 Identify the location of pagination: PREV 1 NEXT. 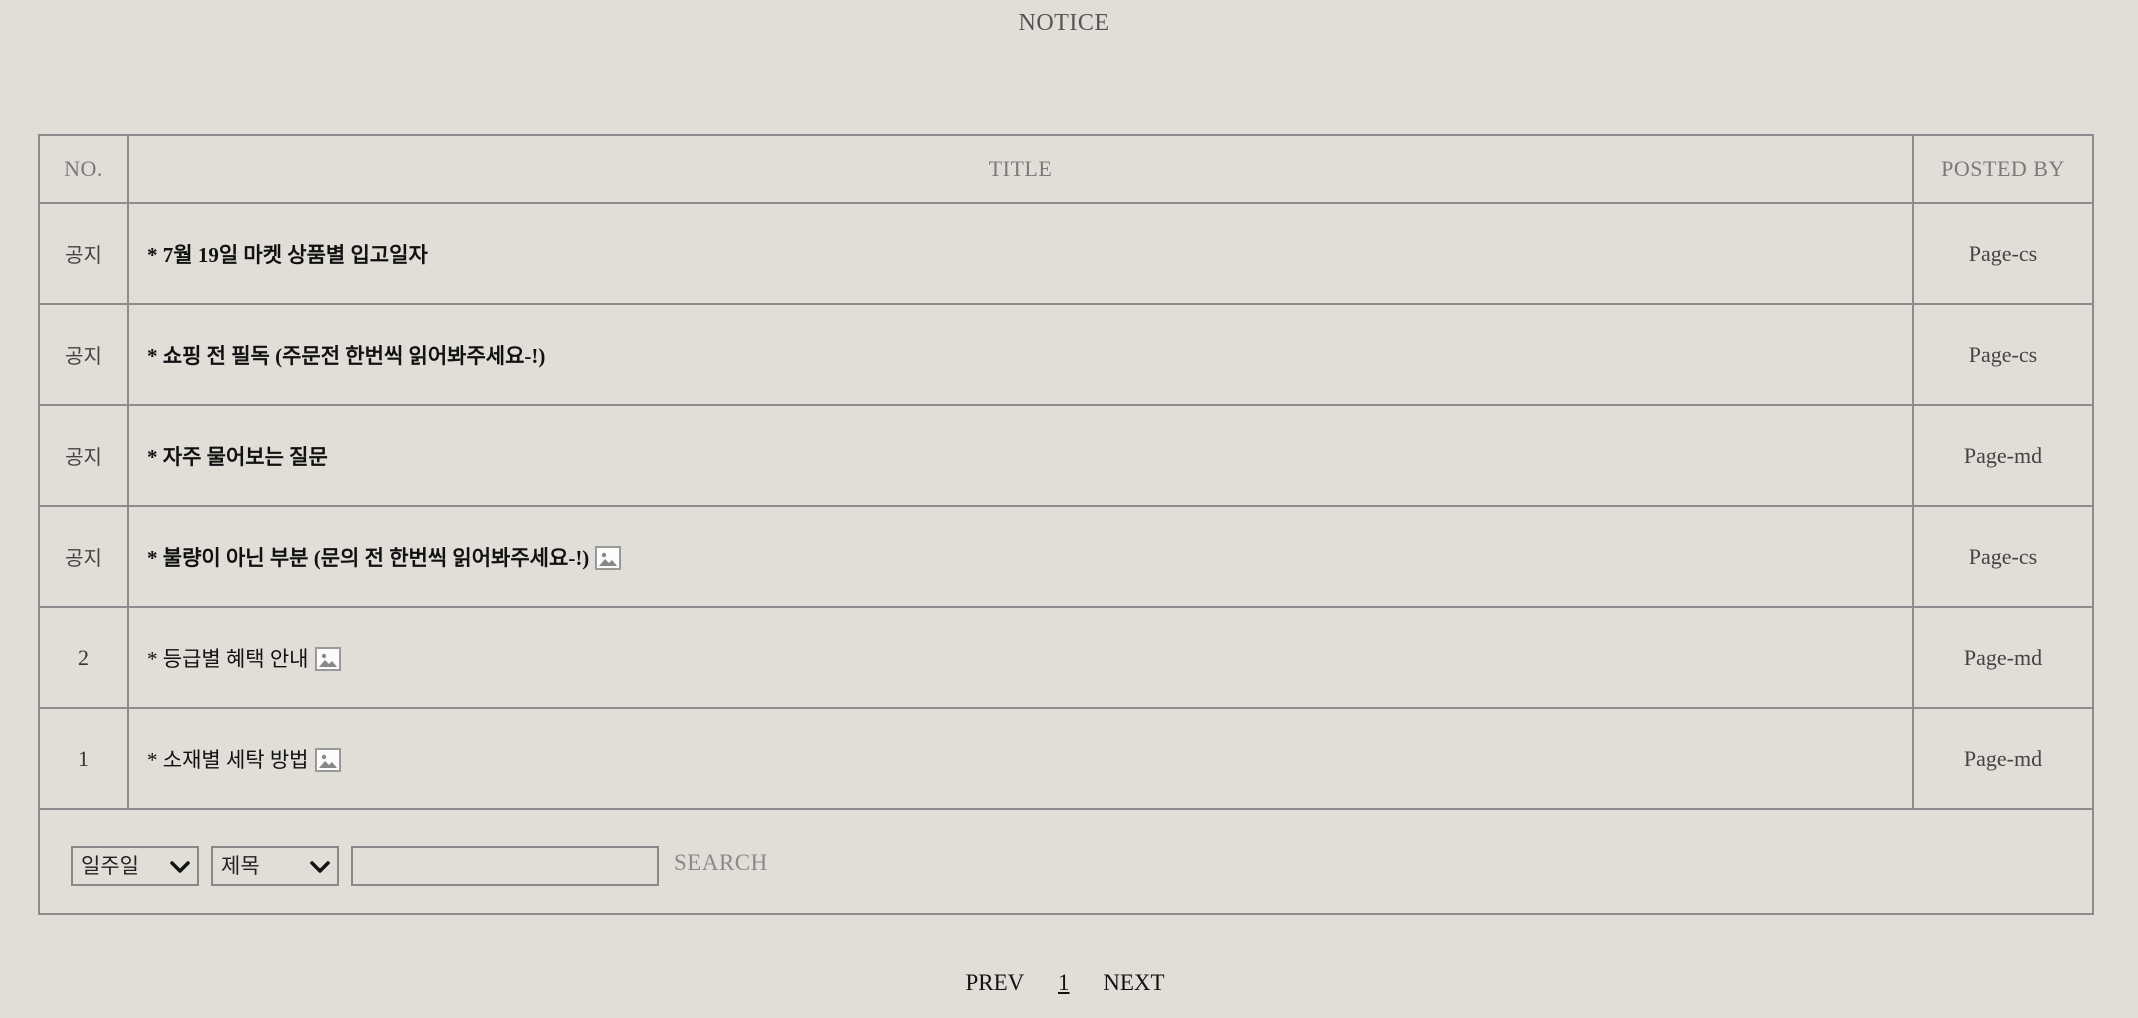
(1065, 983).